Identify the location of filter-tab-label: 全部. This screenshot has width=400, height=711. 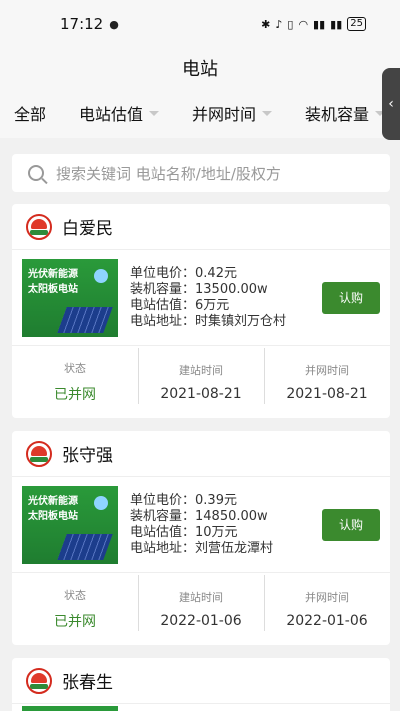
(30, 114).